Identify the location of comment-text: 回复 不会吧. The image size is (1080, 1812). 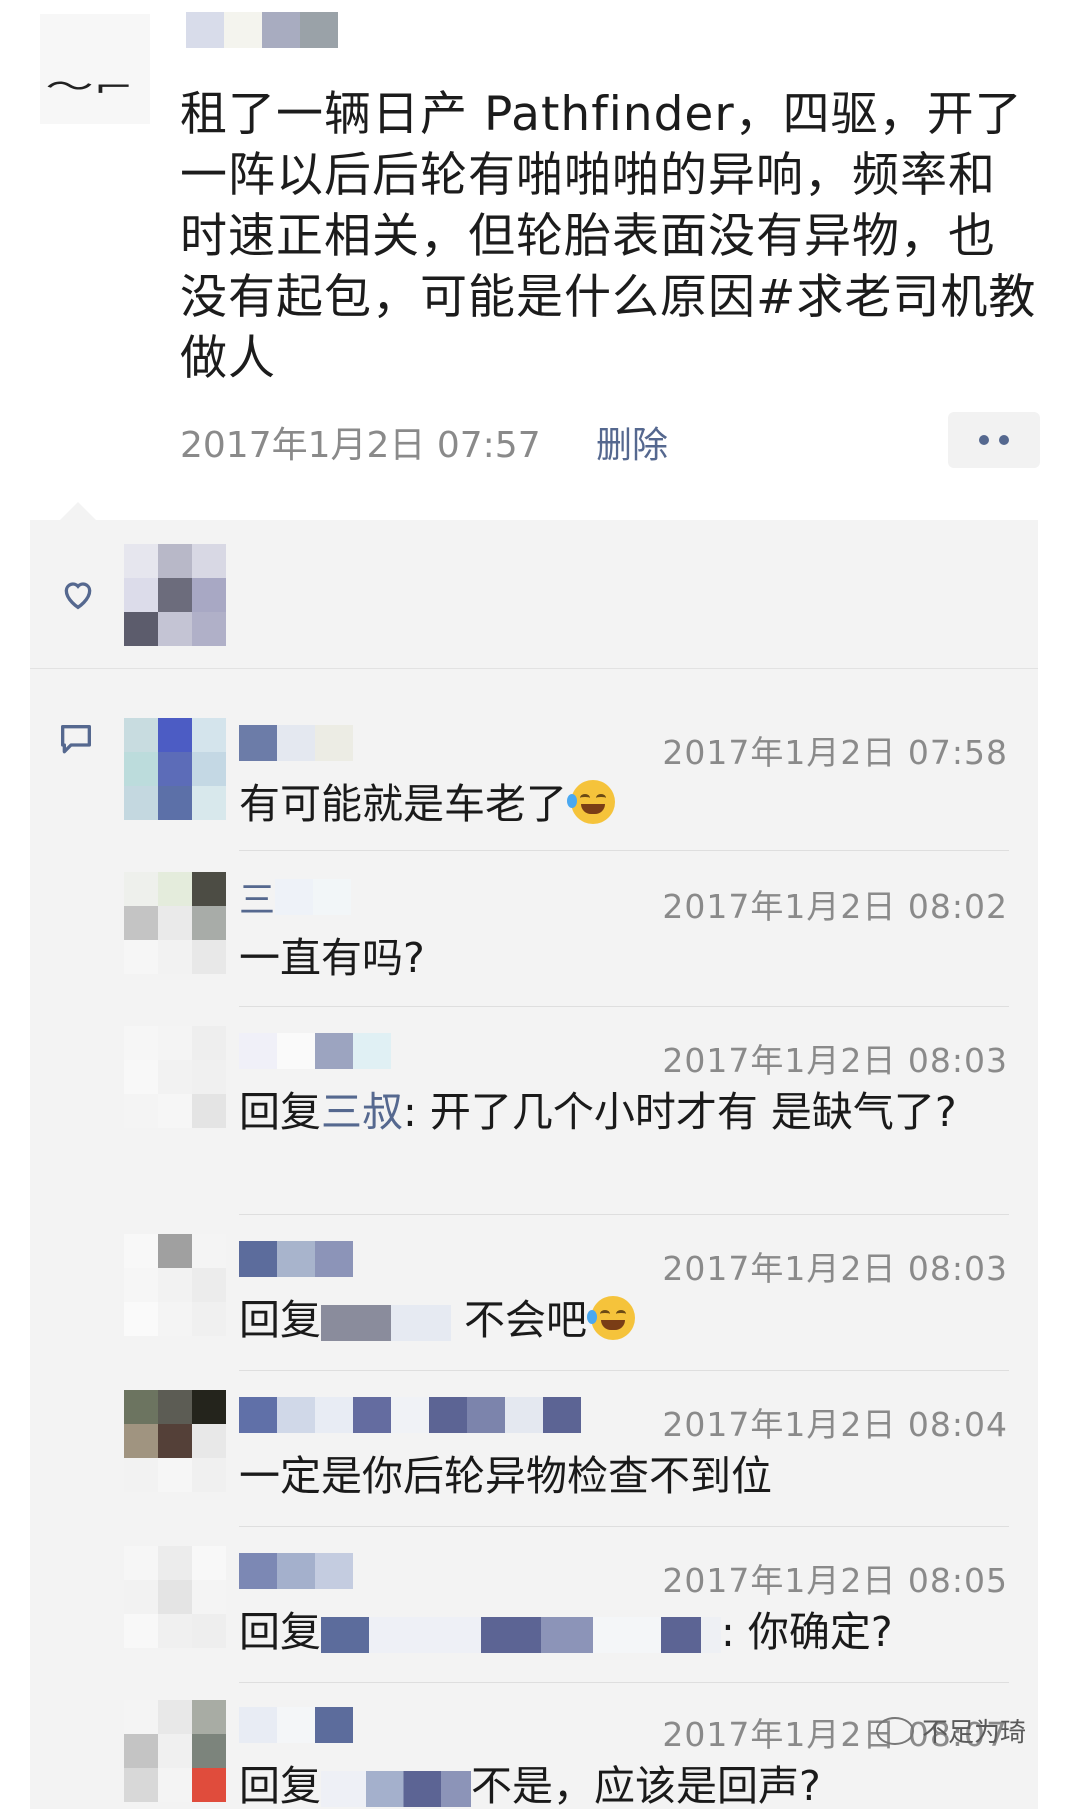
(619, 1320).